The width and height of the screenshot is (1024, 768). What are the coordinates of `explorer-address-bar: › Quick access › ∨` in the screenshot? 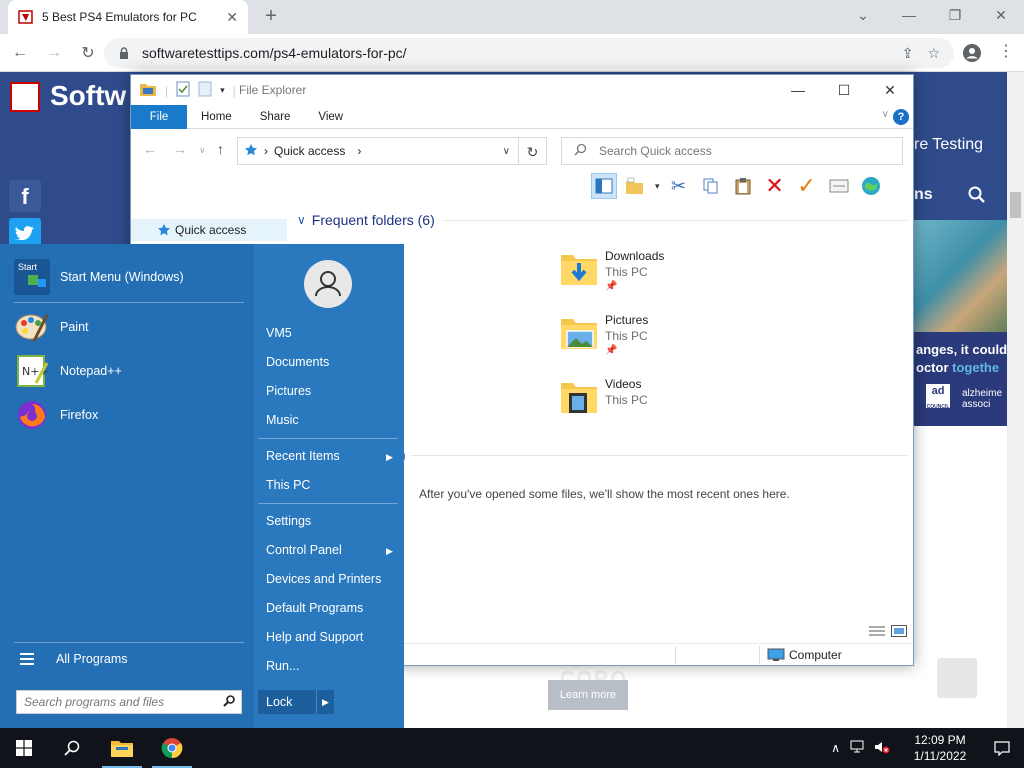 It's located at (378, 151).